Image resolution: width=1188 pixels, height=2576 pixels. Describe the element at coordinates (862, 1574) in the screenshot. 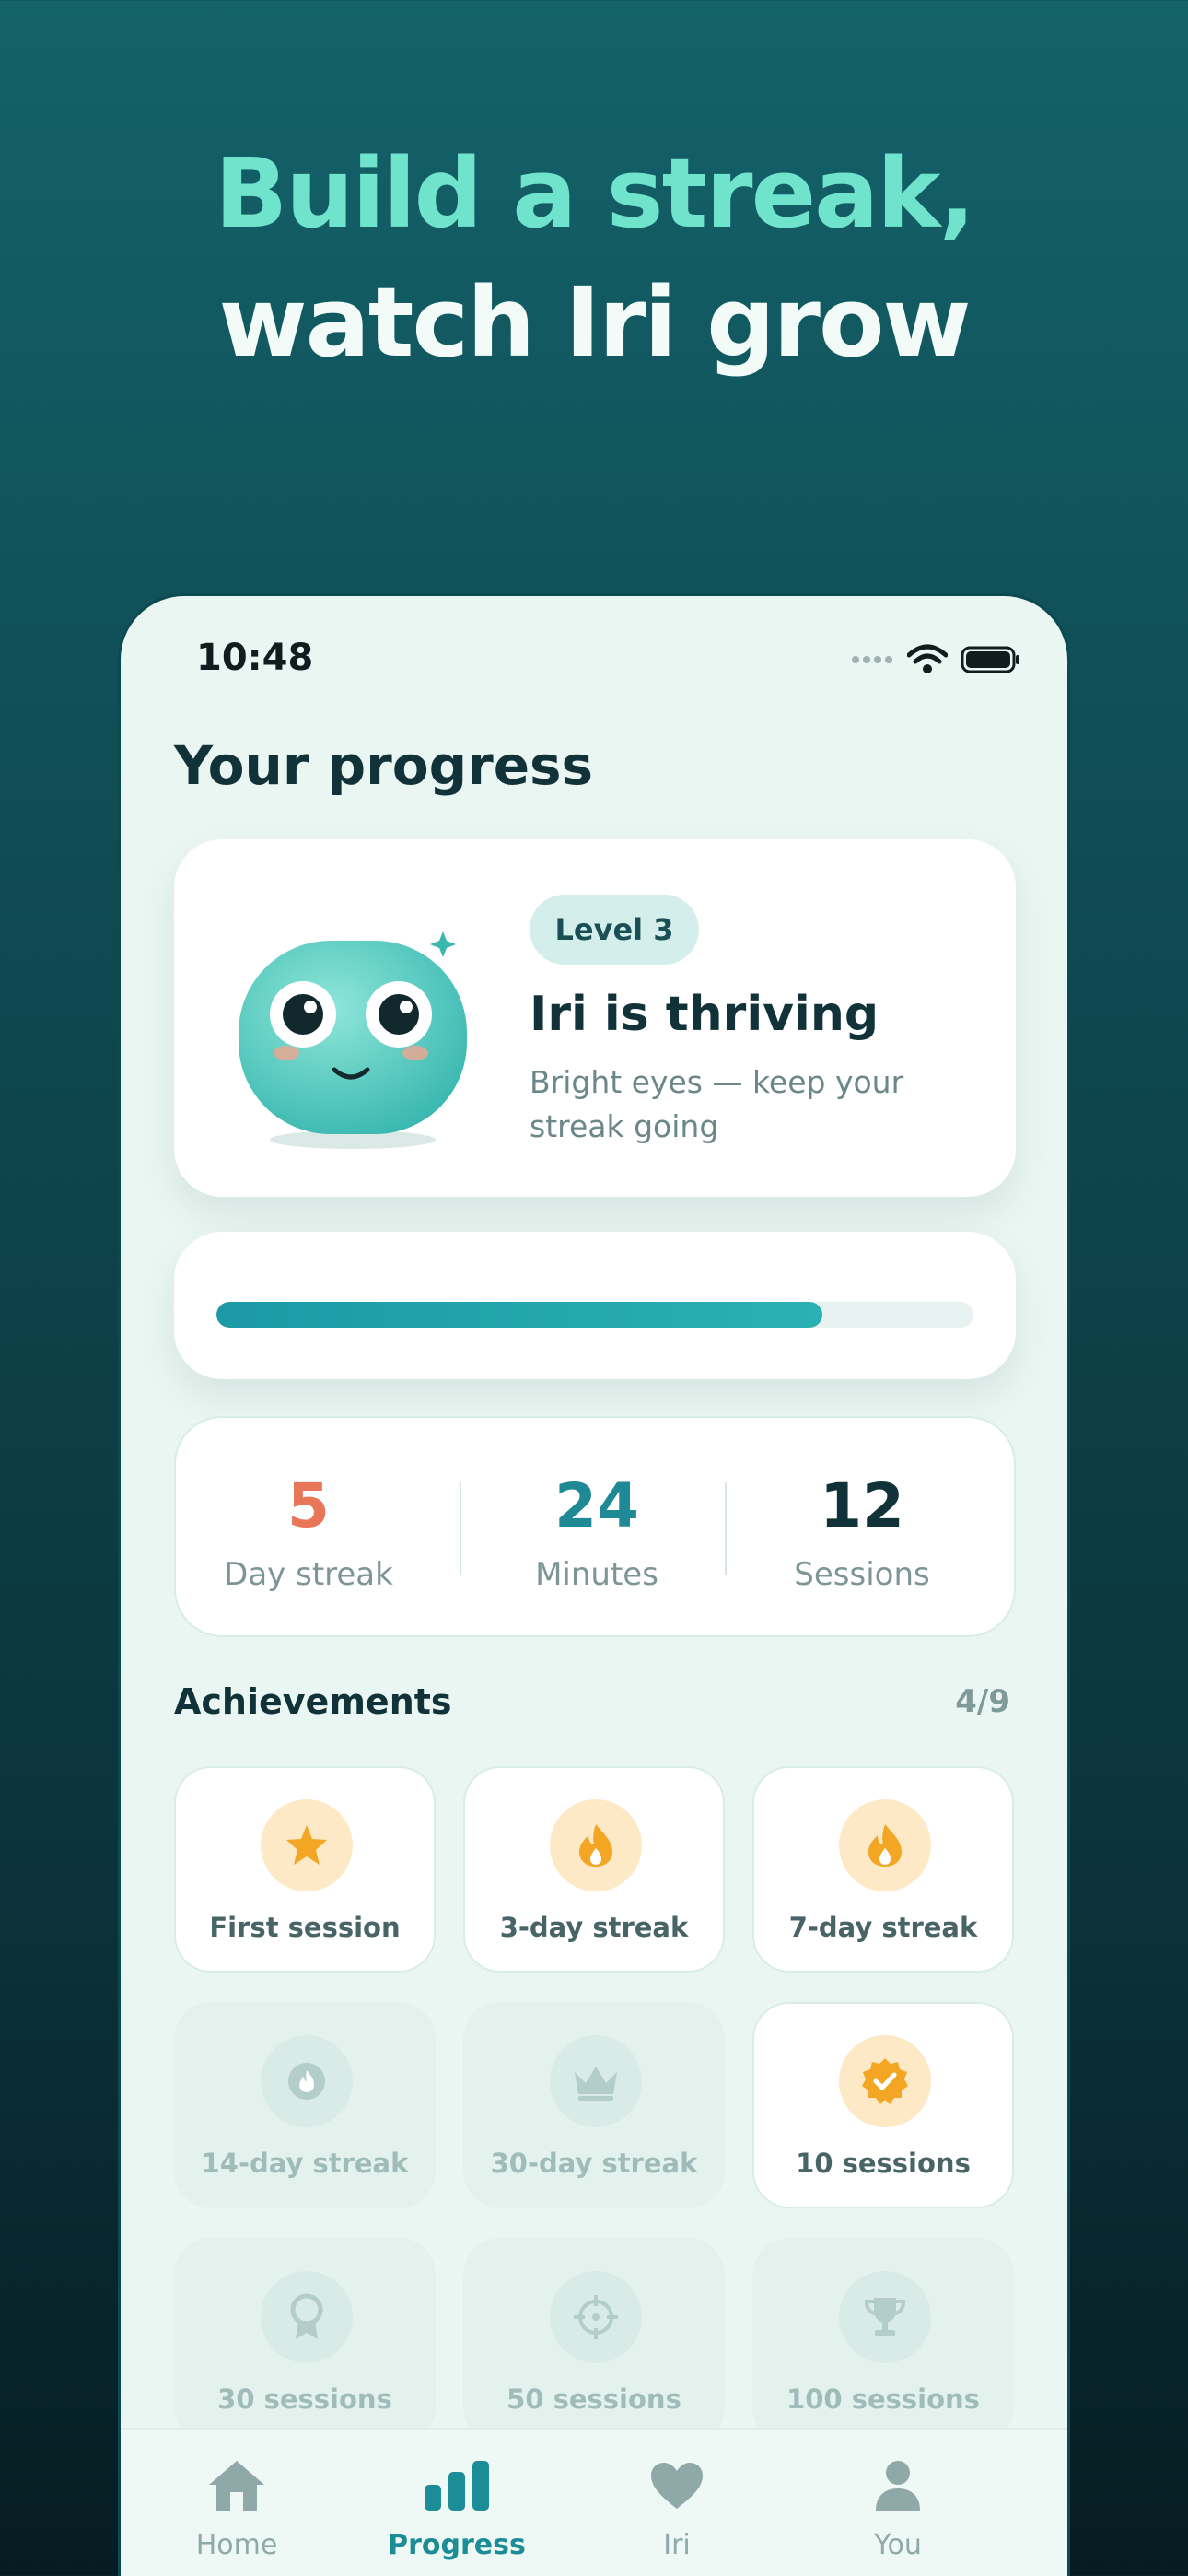

I see `stat-label: Sessions` at that location.